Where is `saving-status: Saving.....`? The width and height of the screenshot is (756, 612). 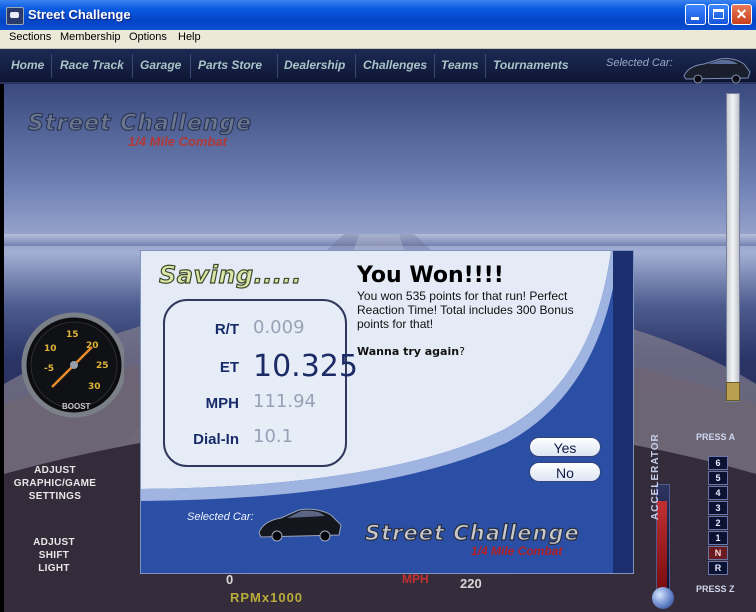 saving-status: Saving..... is located at coordinates (230, 274).